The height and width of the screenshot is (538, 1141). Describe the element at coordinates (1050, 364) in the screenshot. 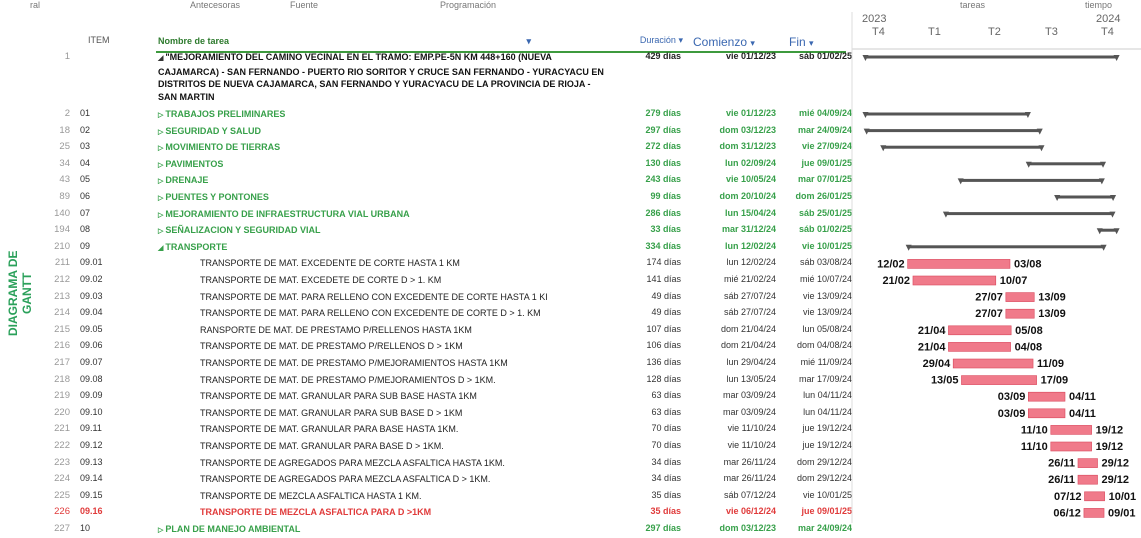

I see `bar-end-label: 11/09` at that location.